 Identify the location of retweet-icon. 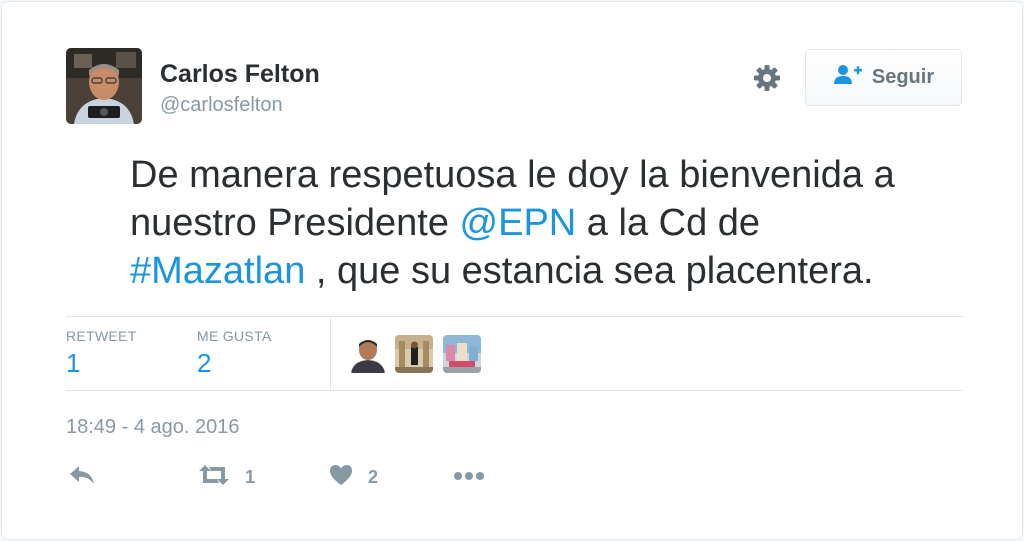
(214, 477).